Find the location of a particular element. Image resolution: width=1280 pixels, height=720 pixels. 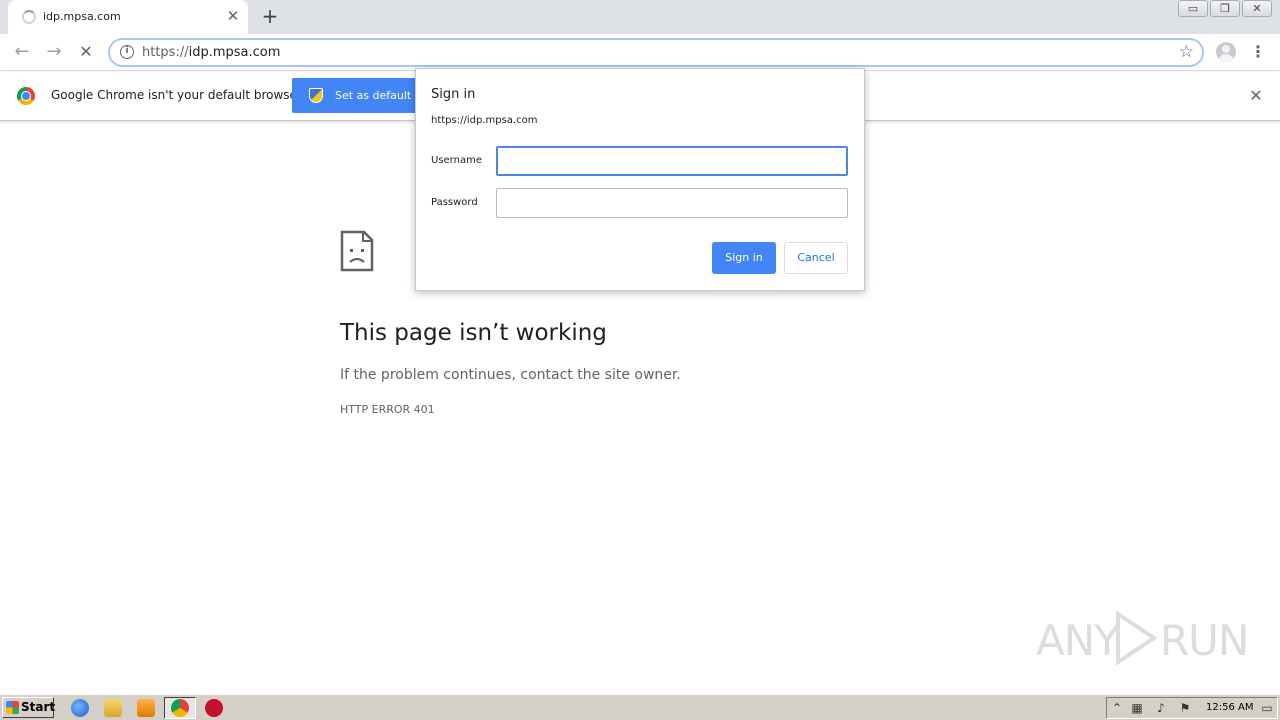

play-logo-icon is located at coordinates (1137, 638).